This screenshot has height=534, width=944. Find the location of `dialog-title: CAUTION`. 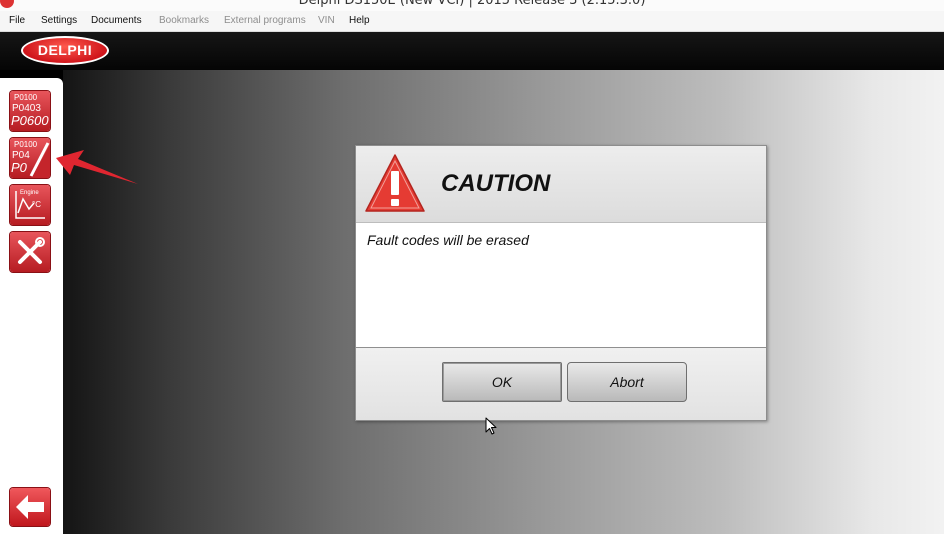

dialog-title: CAUTION is located at coordinates (496, 183).